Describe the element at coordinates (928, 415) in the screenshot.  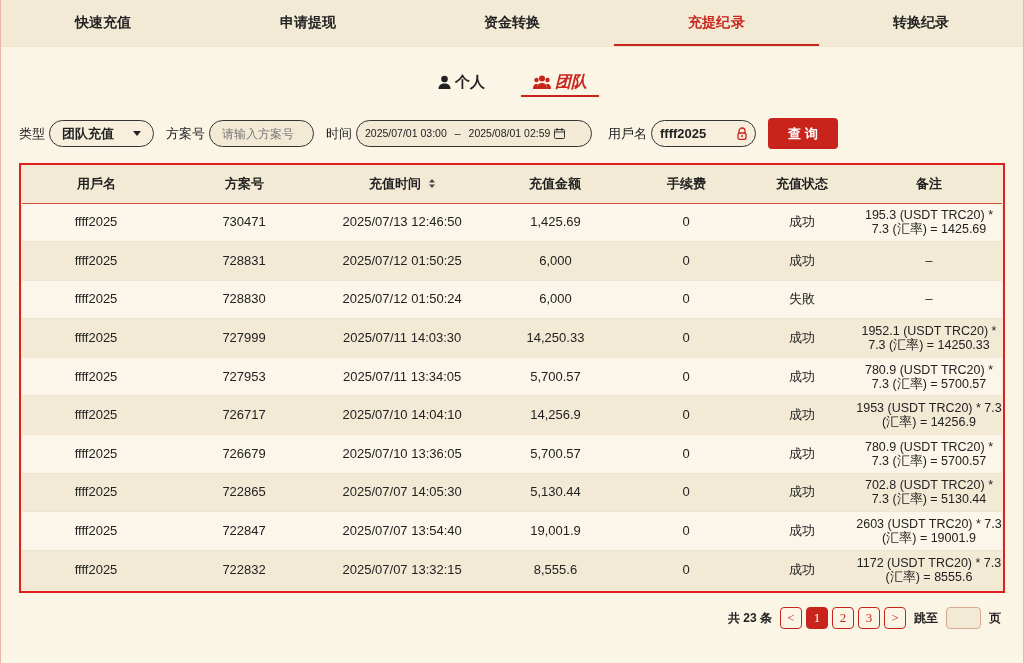
I see `table-cell: 1953 (USDT TRC20) * 7.3 (汇率) = 14256.9` at that location.